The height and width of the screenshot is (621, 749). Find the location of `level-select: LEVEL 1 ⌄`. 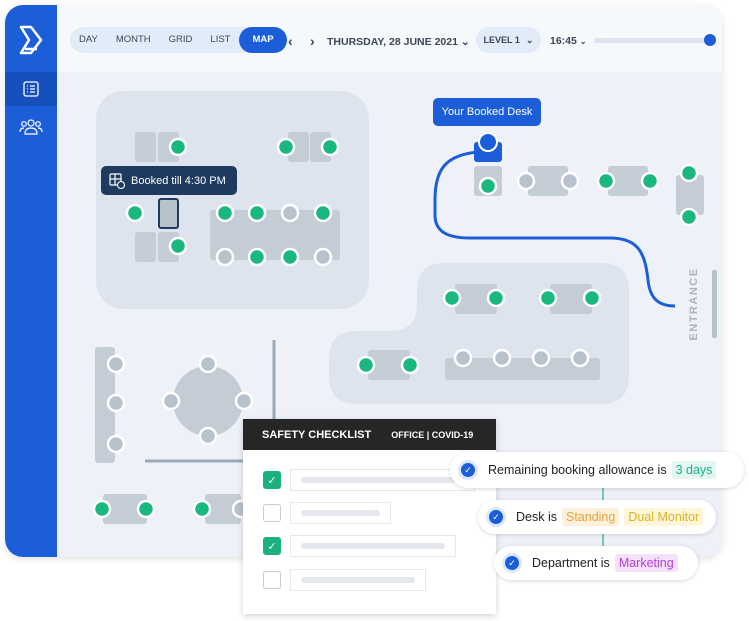

level-select: LEVEL 1 ⌄ is located at coordinates (508, 40).